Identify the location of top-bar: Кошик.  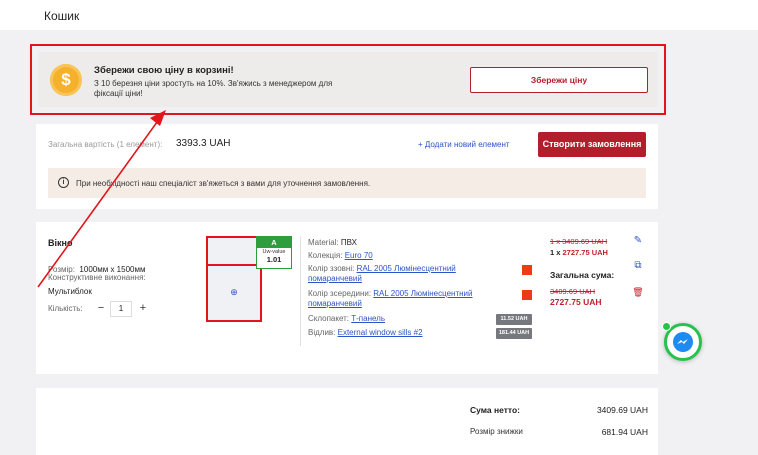
(379, 15).